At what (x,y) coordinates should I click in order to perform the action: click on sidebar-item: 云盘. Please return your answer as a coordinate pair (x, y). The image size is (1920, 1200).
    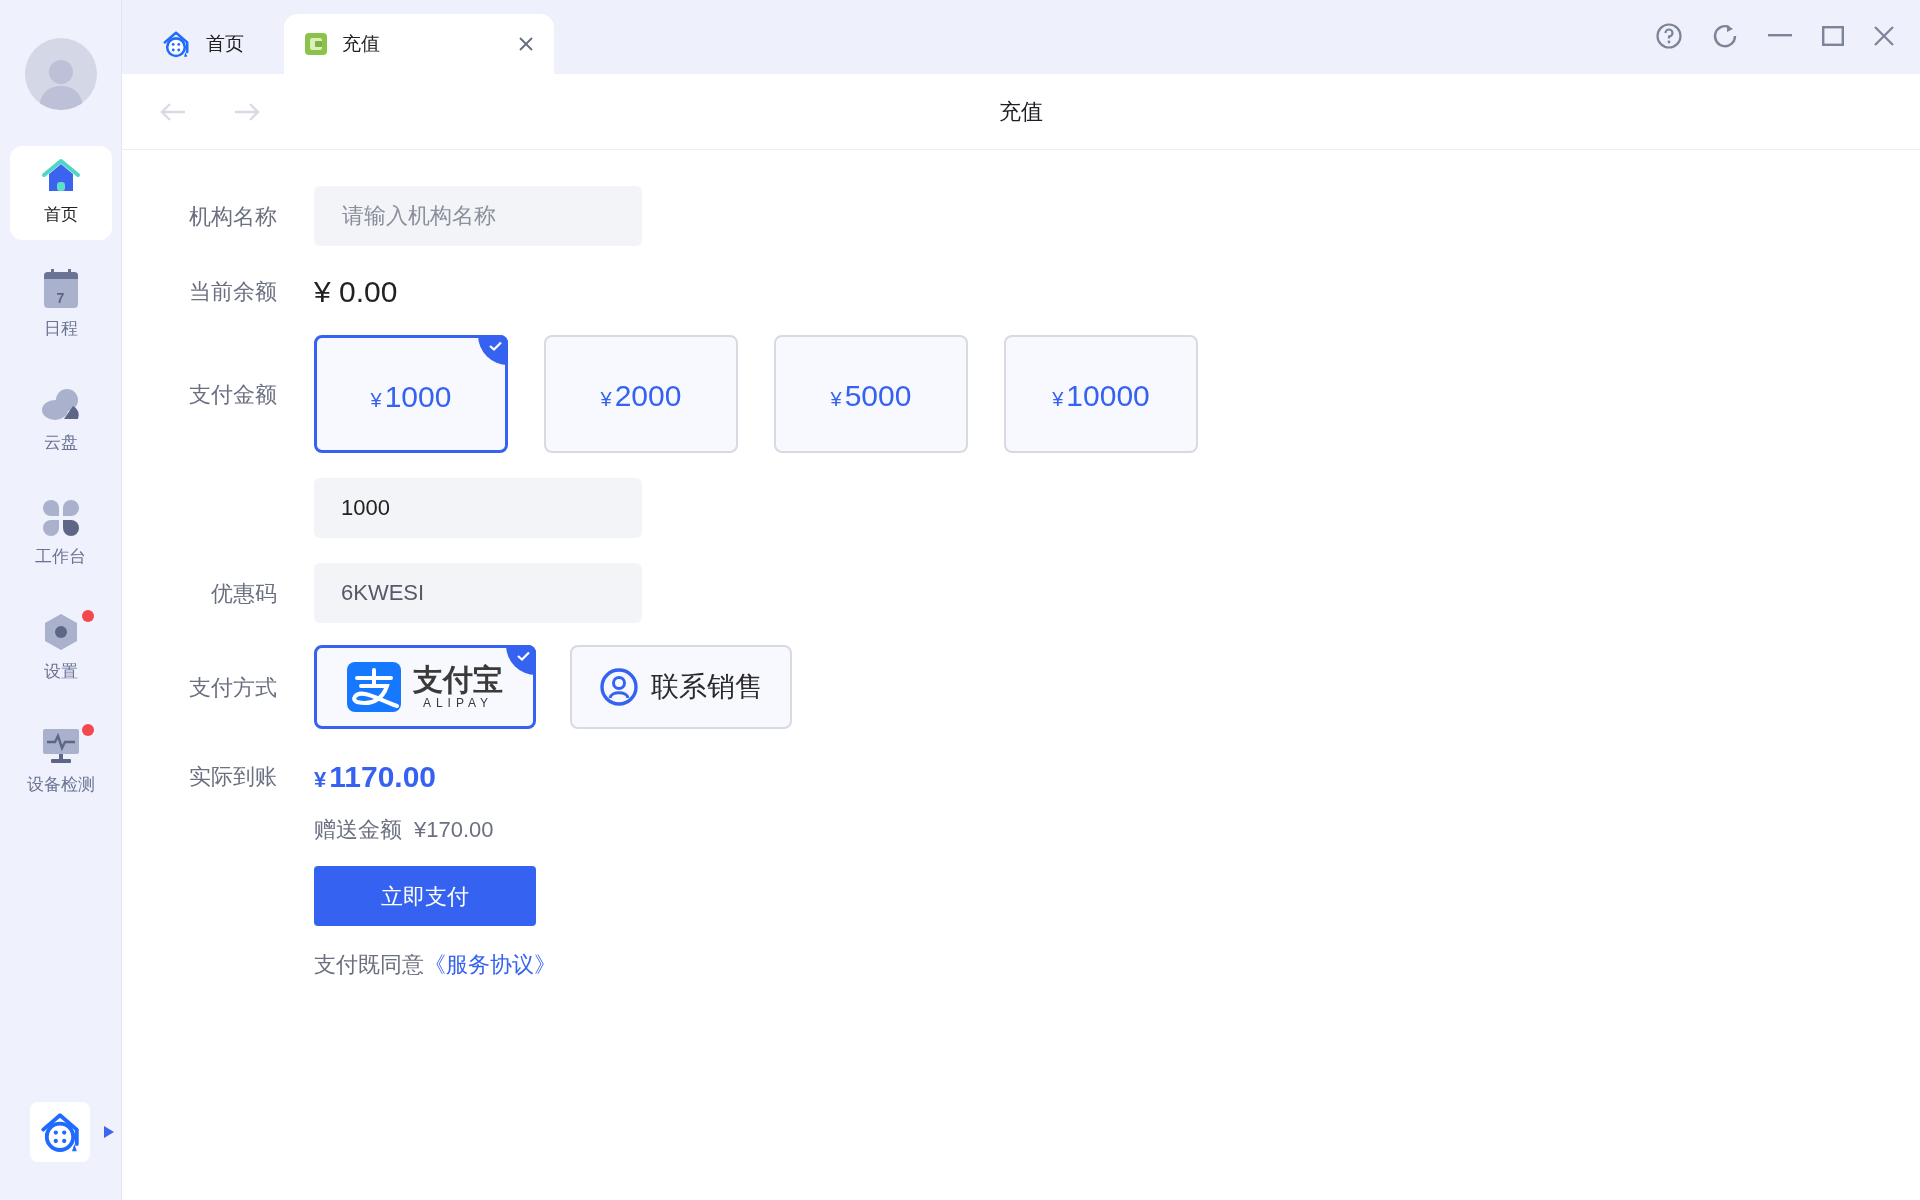
    Looking at the image, I should click on (60, 421).